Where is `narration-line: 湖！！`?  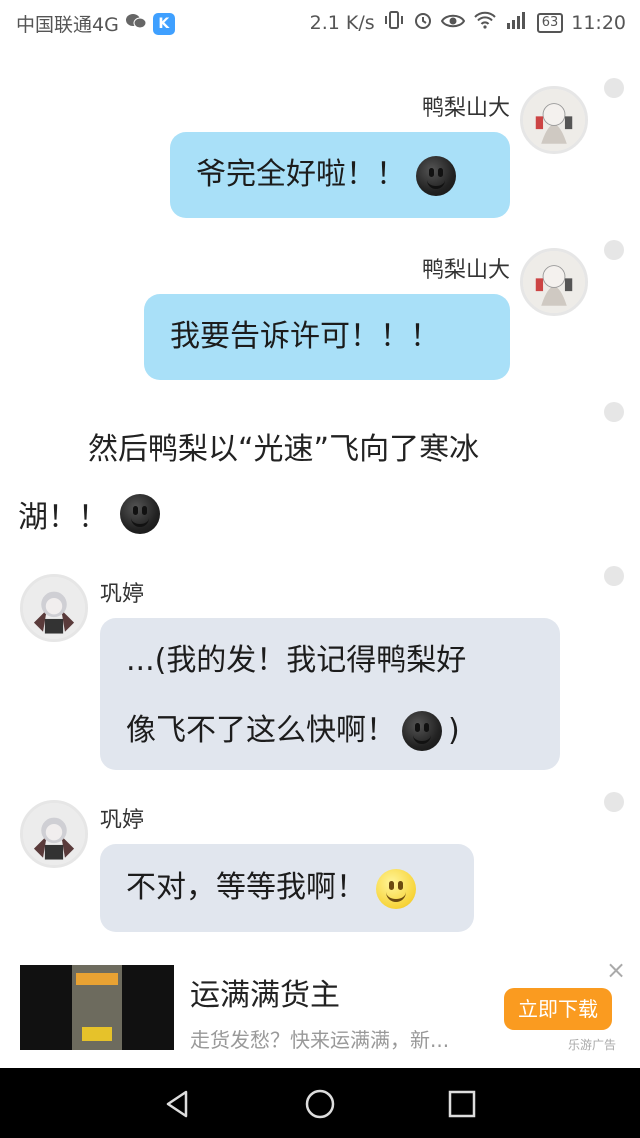
narration-line: 湖！！ is located at coordinates (89, 514).